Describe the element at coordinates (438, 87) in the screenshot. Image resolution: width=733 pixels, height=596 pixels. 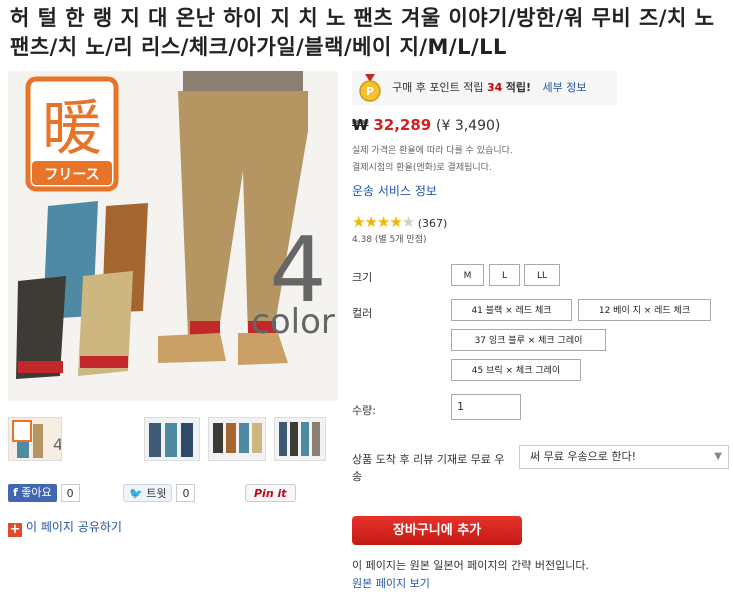
I see `points-prefix: 구매 후 포인트 적립` at that location.